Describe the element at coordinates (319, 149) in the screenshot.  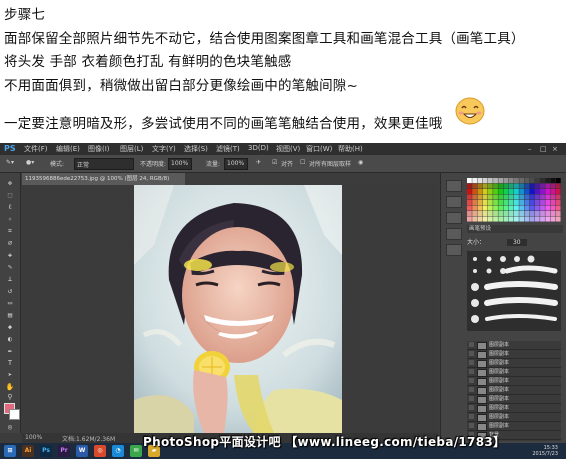
I see `menu-window: 窗口(W)` at that location.